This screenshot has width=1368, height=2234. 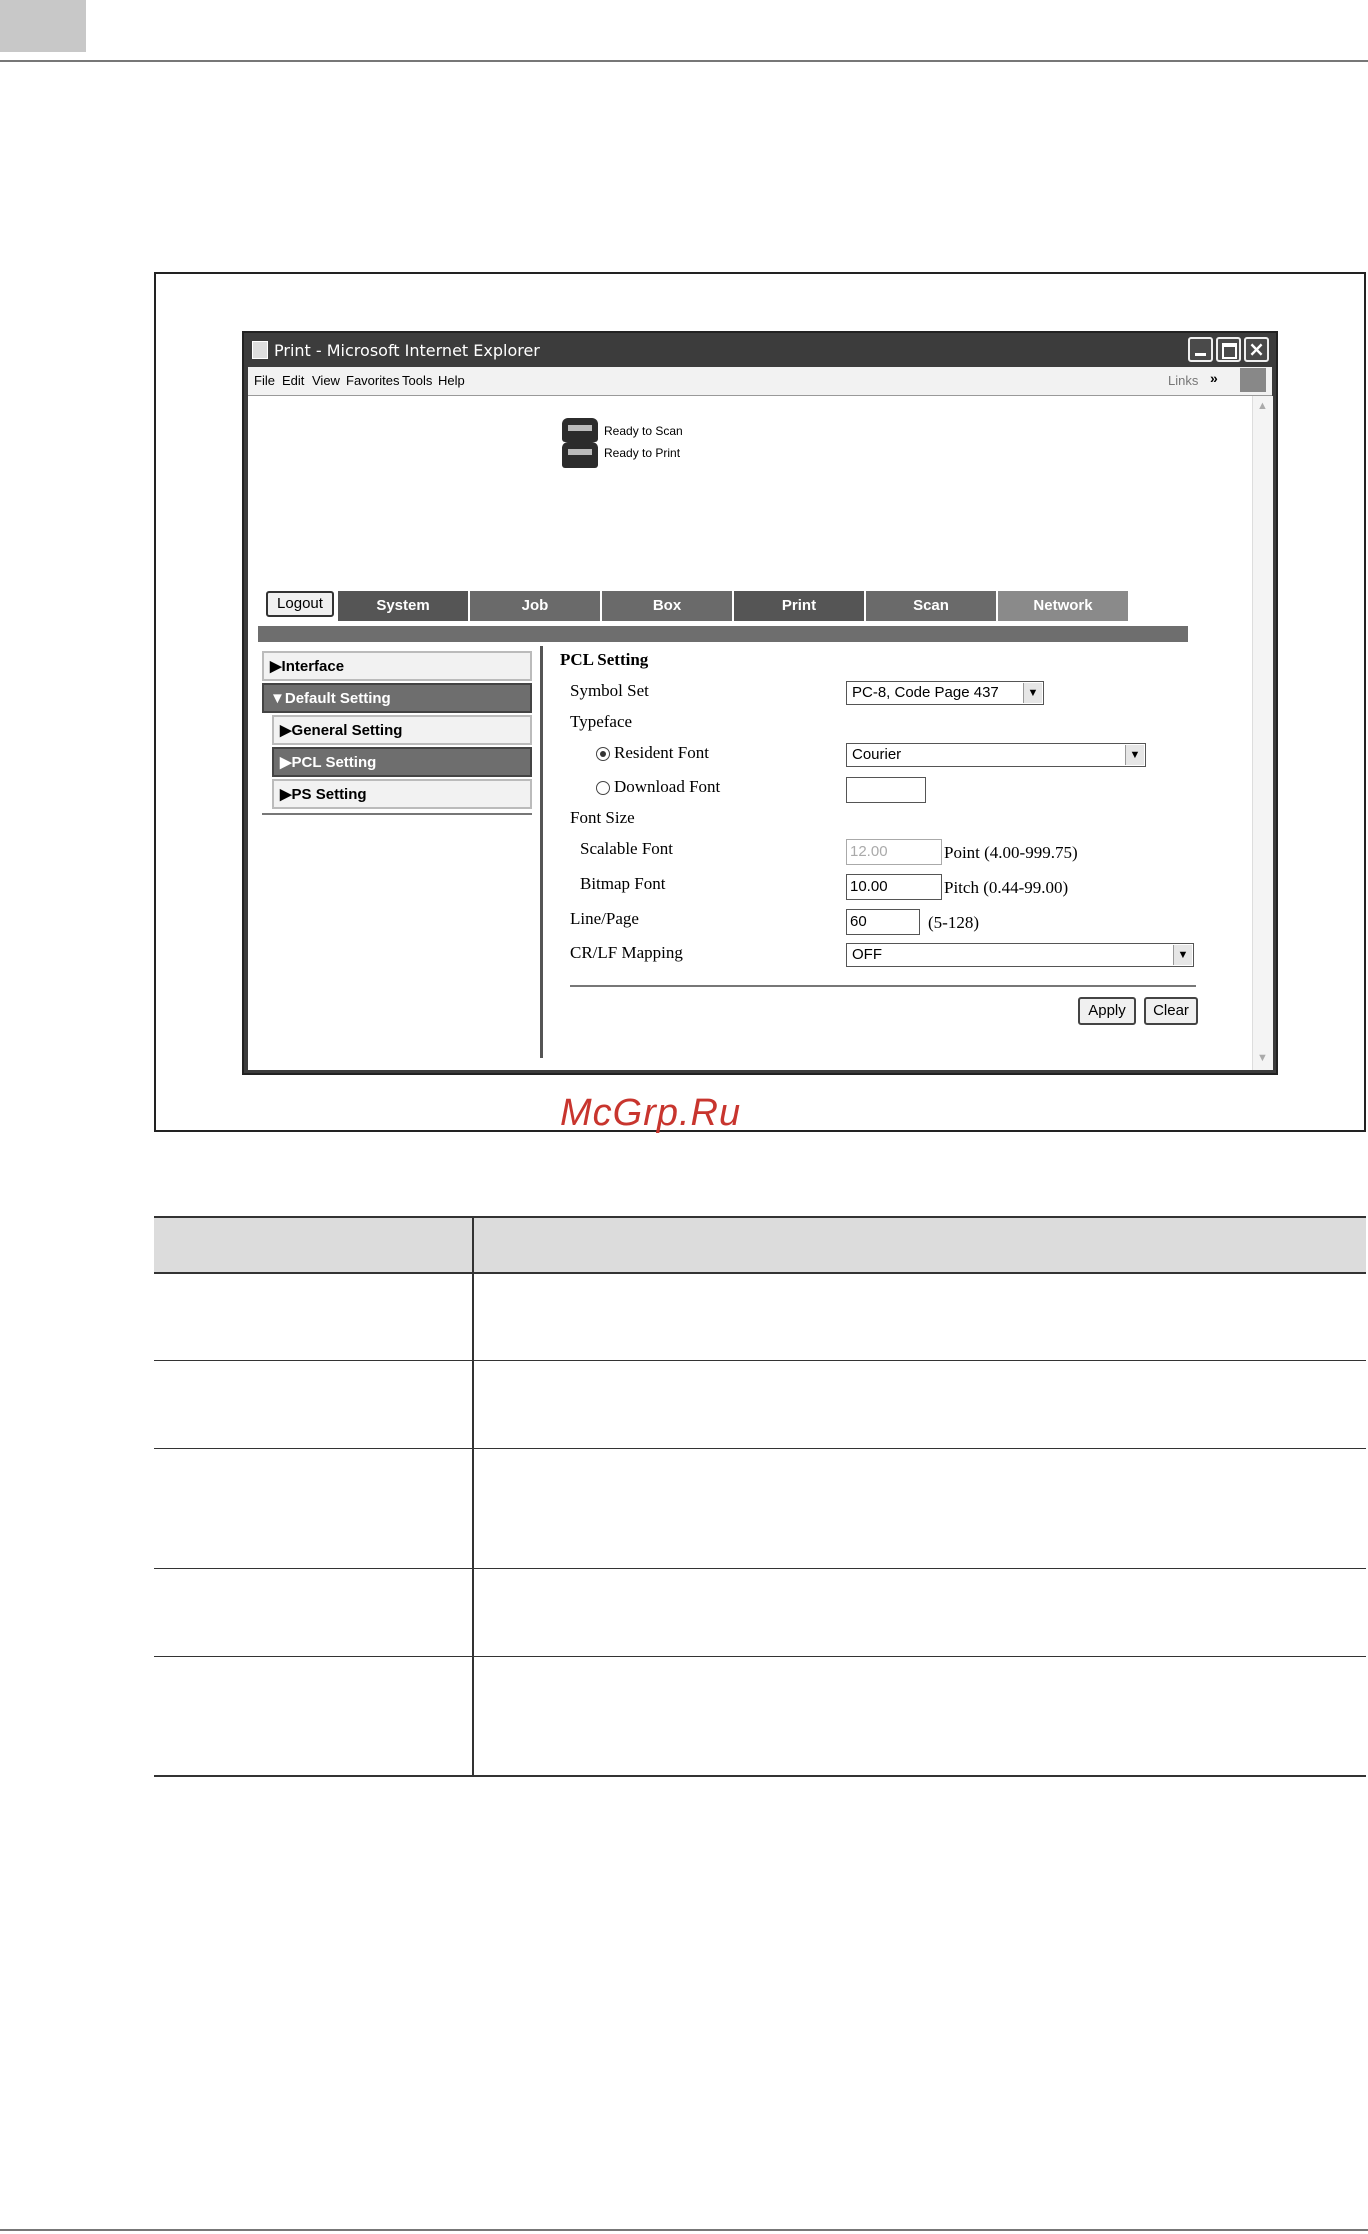 What do you see at coordinates (260, 350) in the screenshot?
I see `ie-page-icon` at bounding box center [260, 350].